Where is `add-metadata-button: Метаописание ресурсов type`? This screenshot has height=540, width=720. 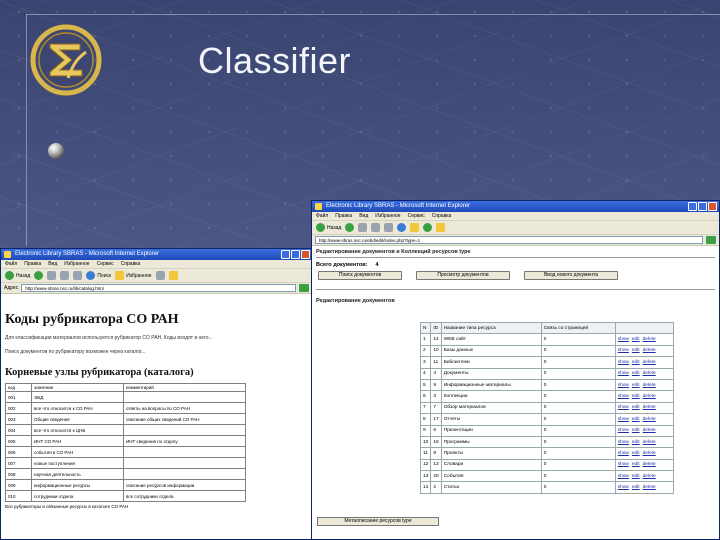 add-metadata-button: Метаописание ресурсов type is located at coordinates (378, 521).